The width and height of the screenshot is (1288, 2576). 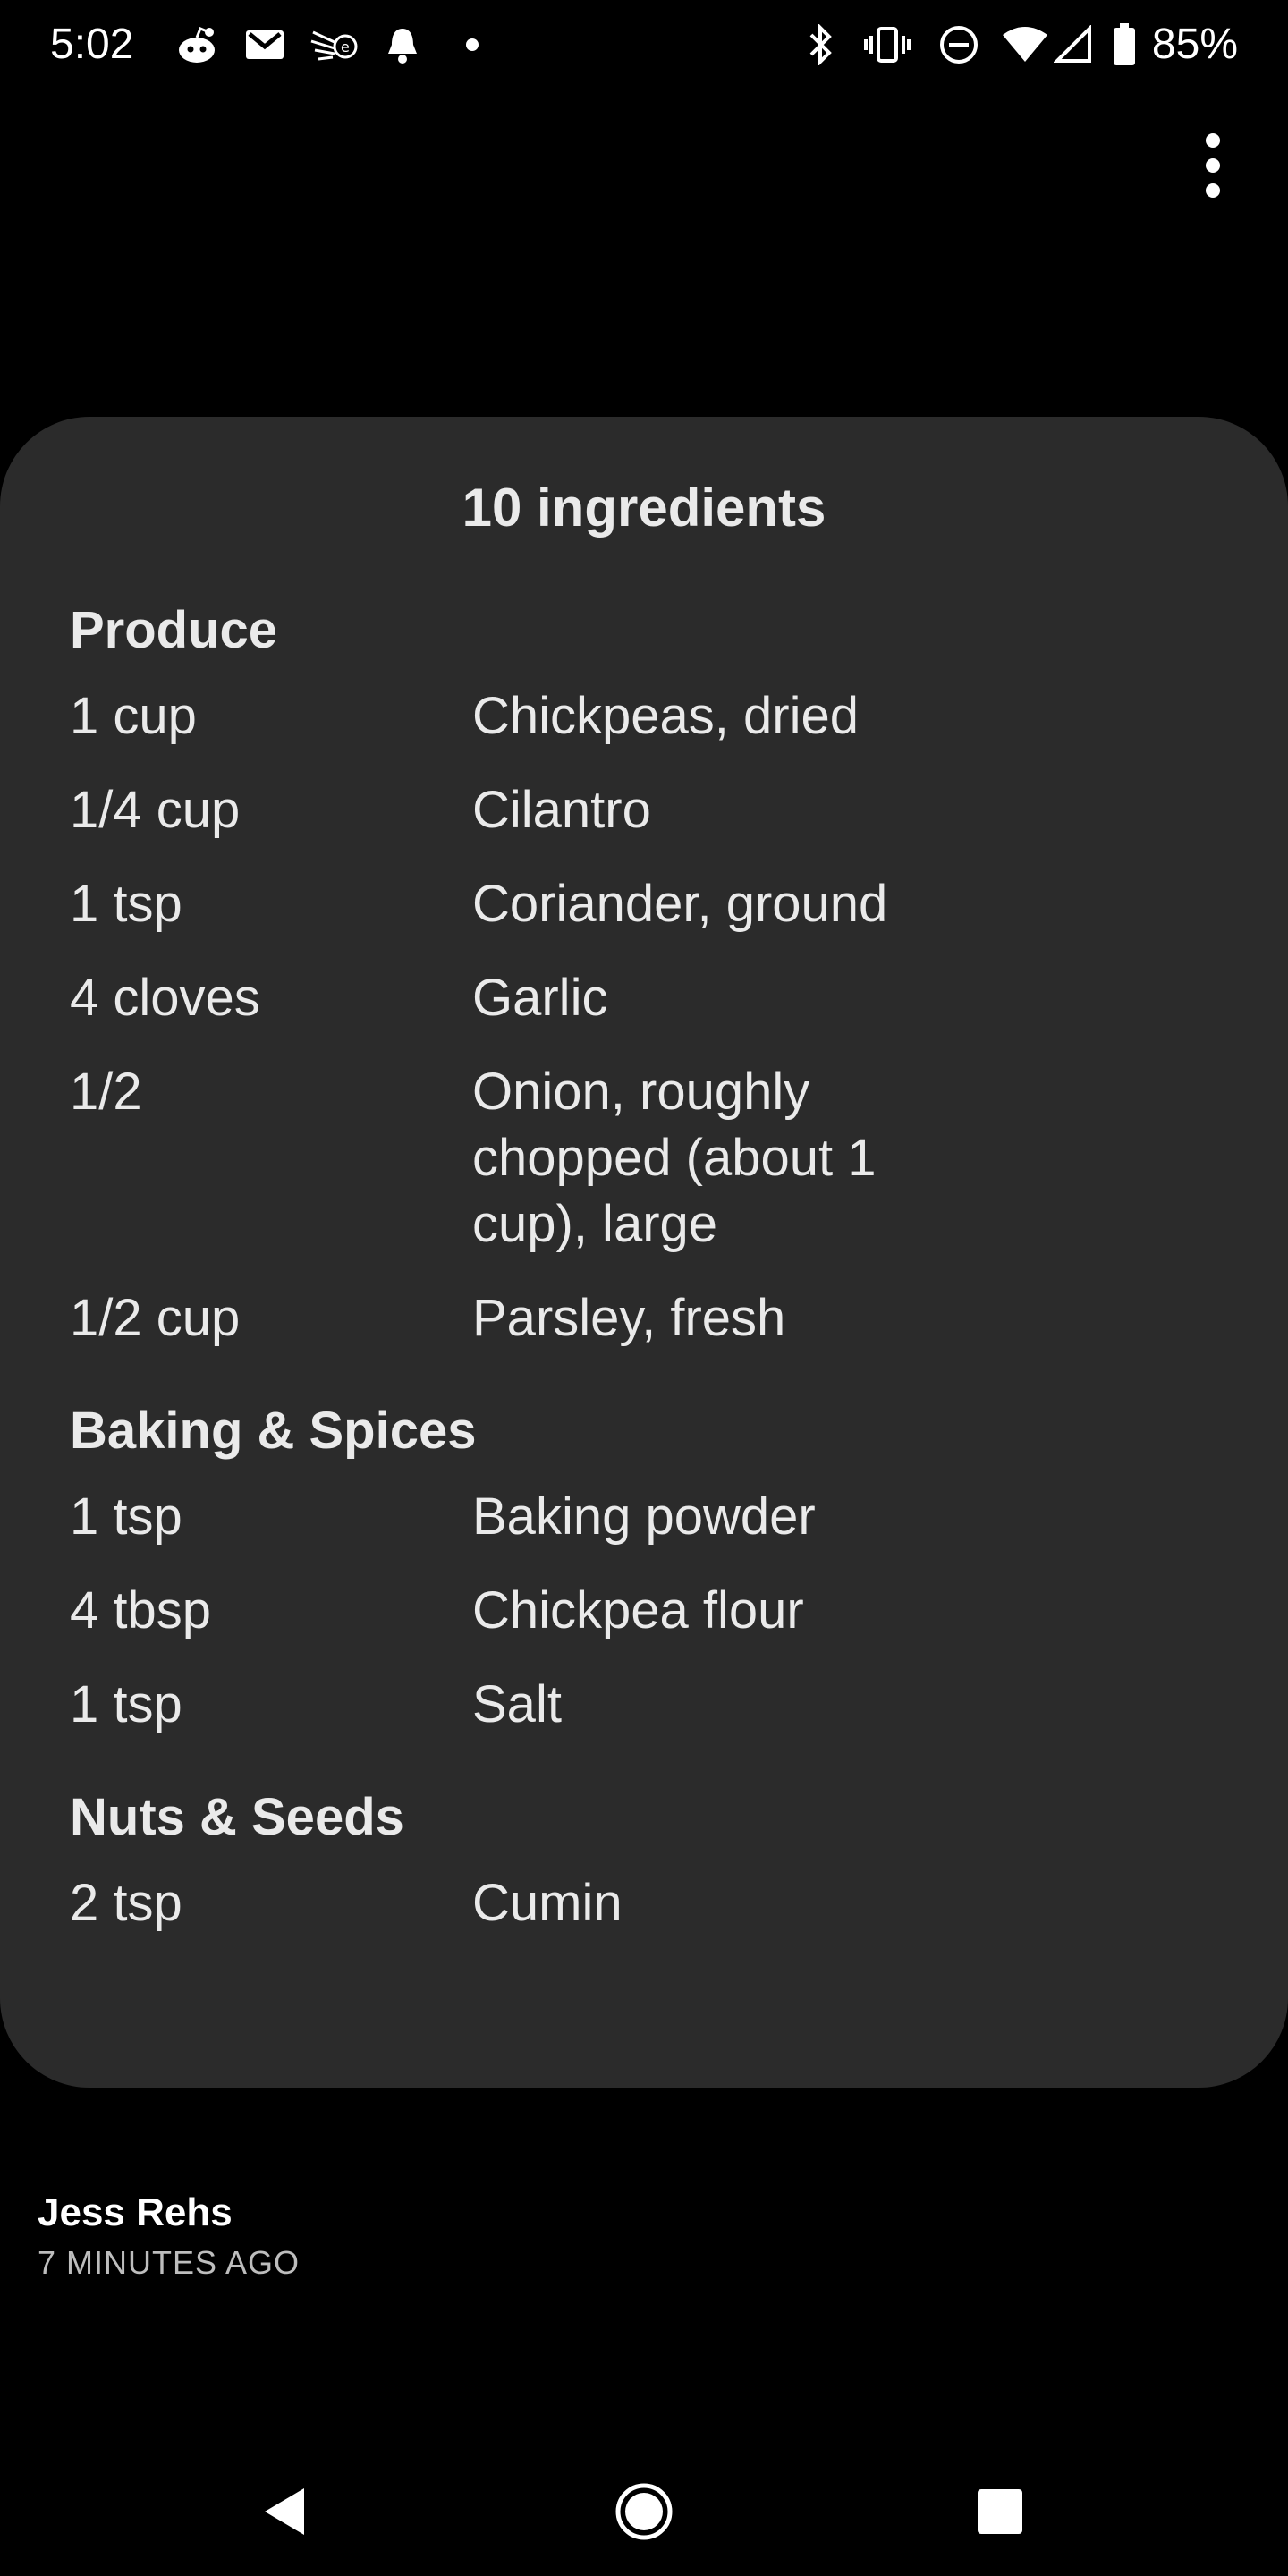 What do you see at coordinates (334, 44) in the screenshot?
I see `app-icon: e` at bounding box center [334, 44].